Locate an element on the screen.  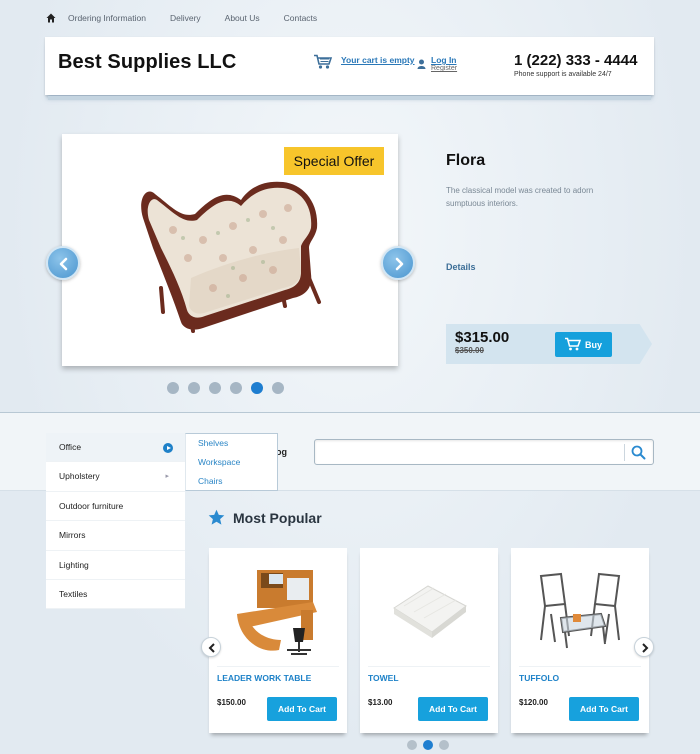
outdoor-set-image is located at coordinates (580, 610).